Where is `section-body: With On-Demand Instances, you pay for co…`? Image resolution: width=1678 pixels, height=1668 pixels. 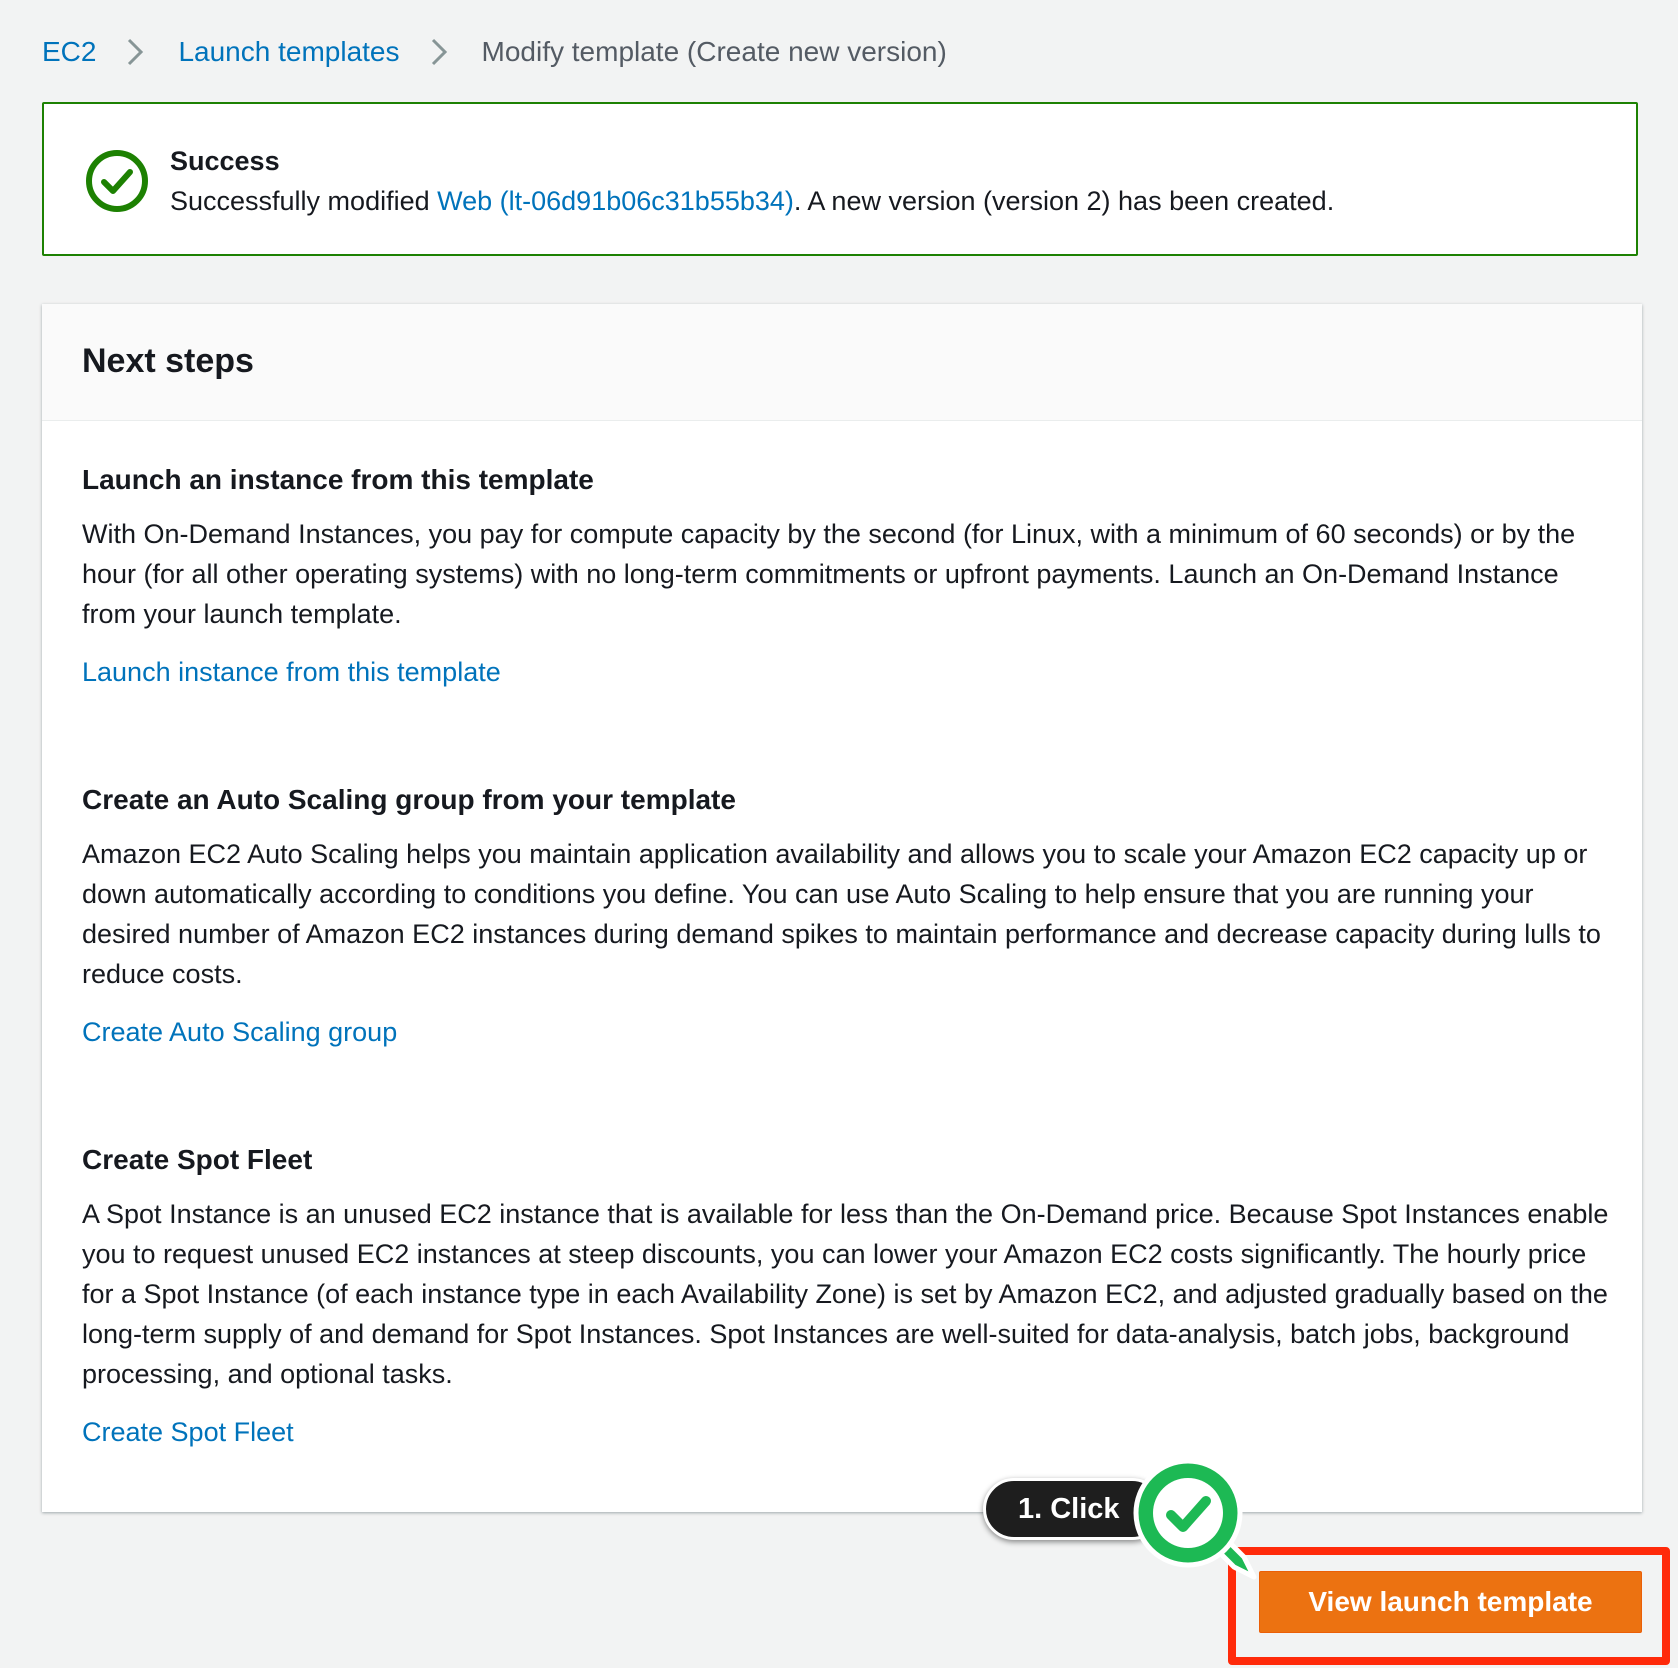
section-body: With On-Demand Instances, you pay for co… is located at coordinates (829, 574).